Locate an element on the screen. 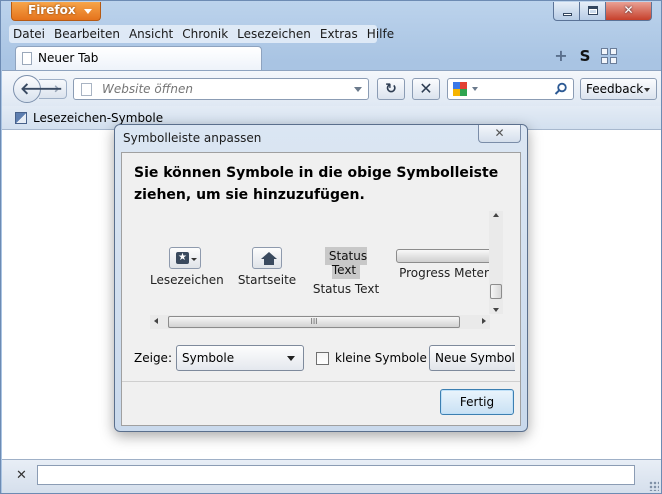 Image resolution: width=662 pixels, height=494 pixels. menu-extras: Extras is located at coordinates (339, 34).